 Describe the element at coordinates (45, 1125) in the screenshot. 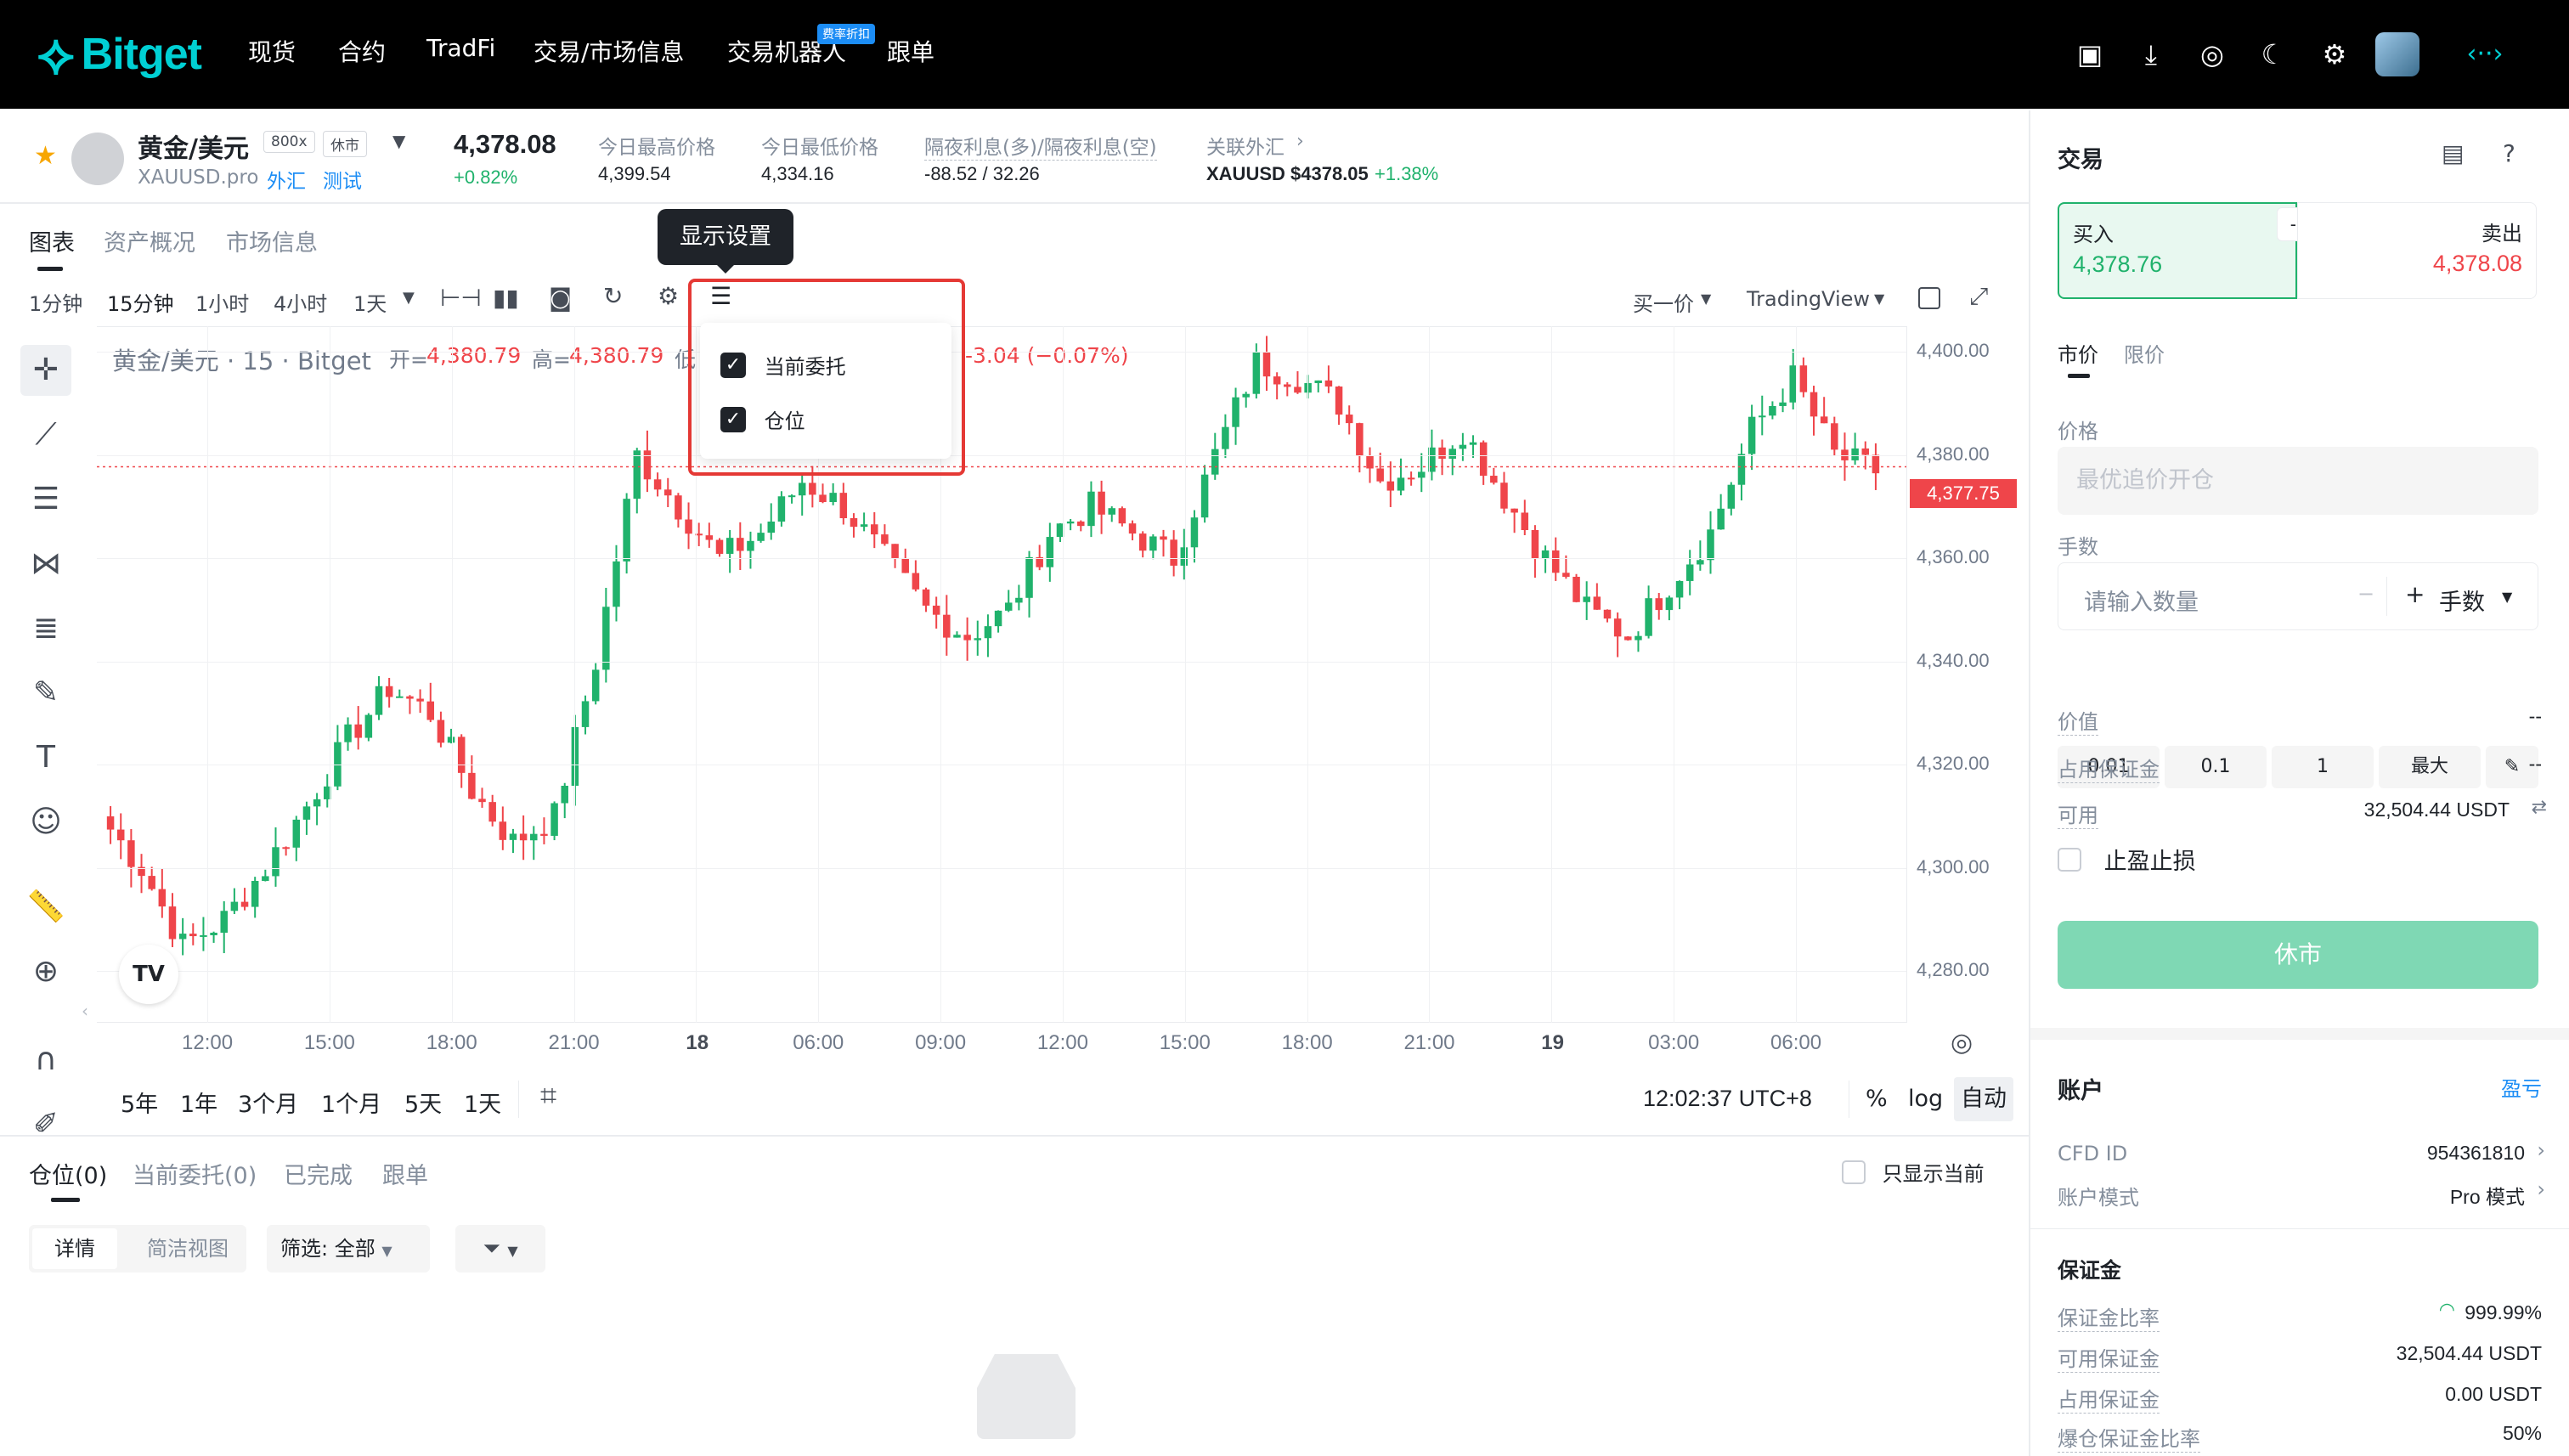

I see `lock-drawing-icon: ✐` at that location.